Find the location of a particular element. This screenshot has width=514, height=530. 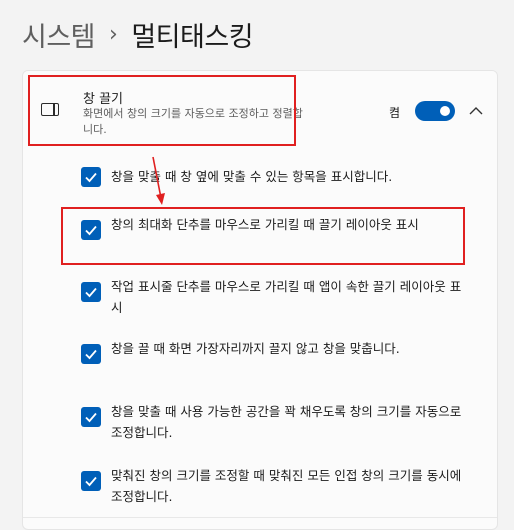

option-row: 작업 표시줄 단추를 마우스로 가리킬 때 앱이 속한 끌기 레이아웃 표시 is located at coordinates (260, 296).